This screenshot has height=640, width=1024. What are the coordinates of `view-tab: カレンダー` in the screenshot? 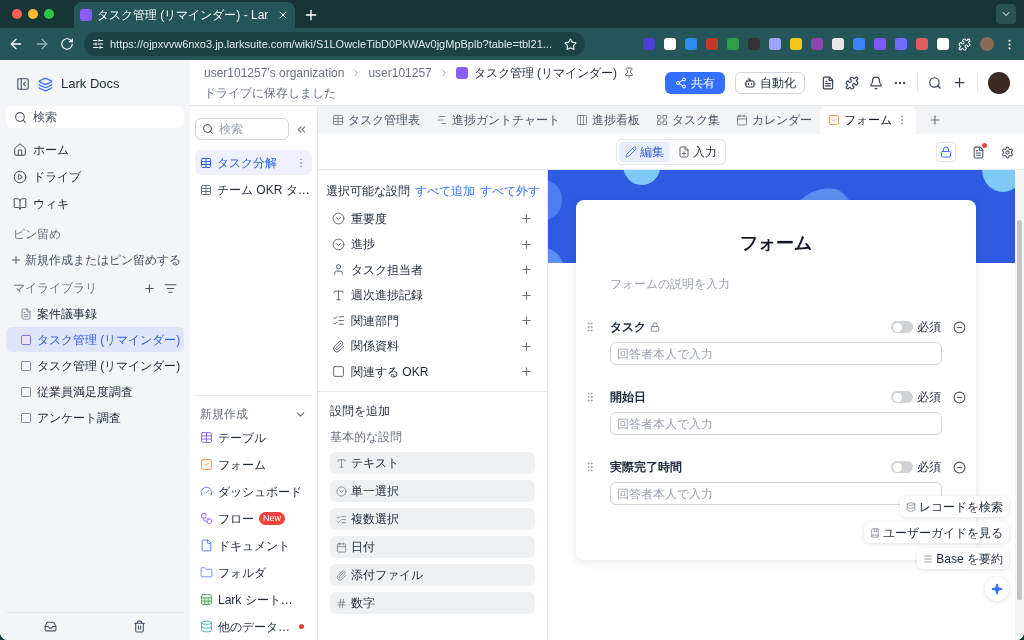 It's located at (774, 120).